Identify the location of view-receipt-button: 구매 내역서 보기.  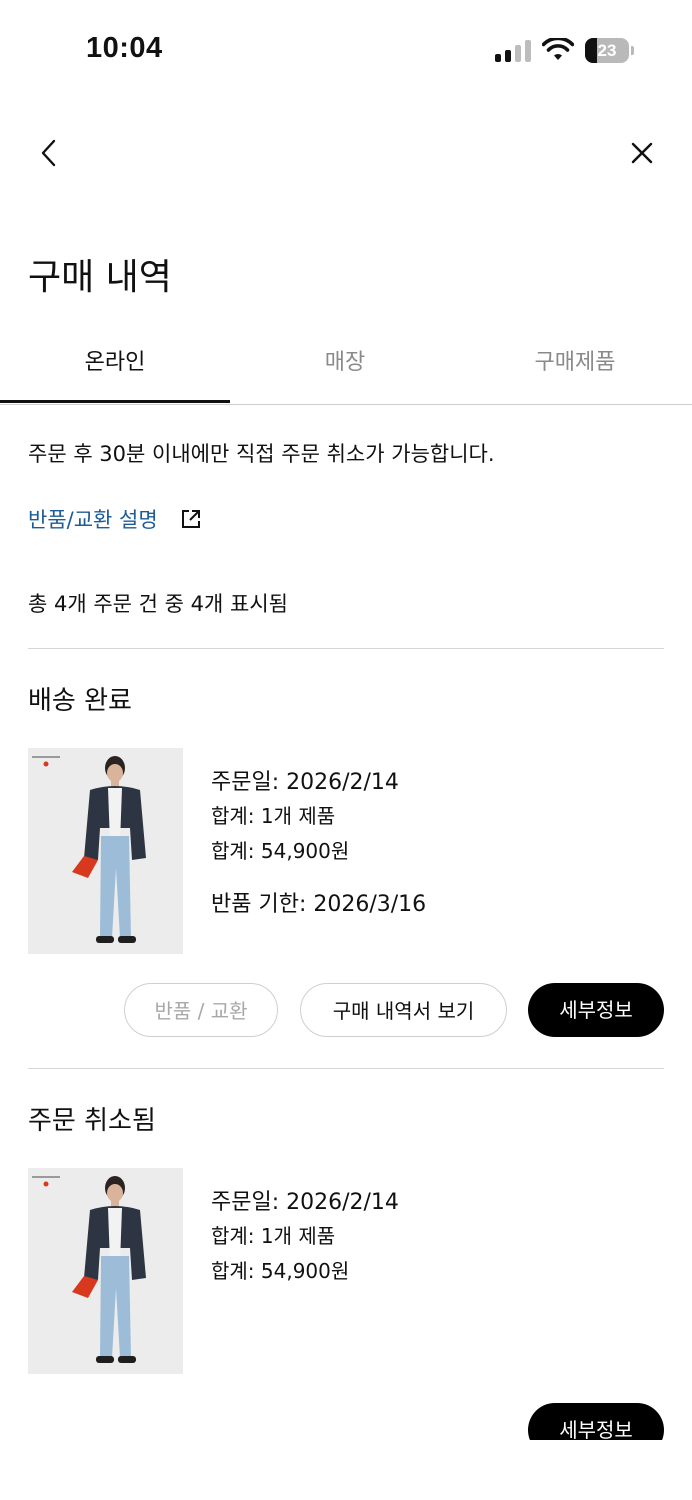
(403, 1010).